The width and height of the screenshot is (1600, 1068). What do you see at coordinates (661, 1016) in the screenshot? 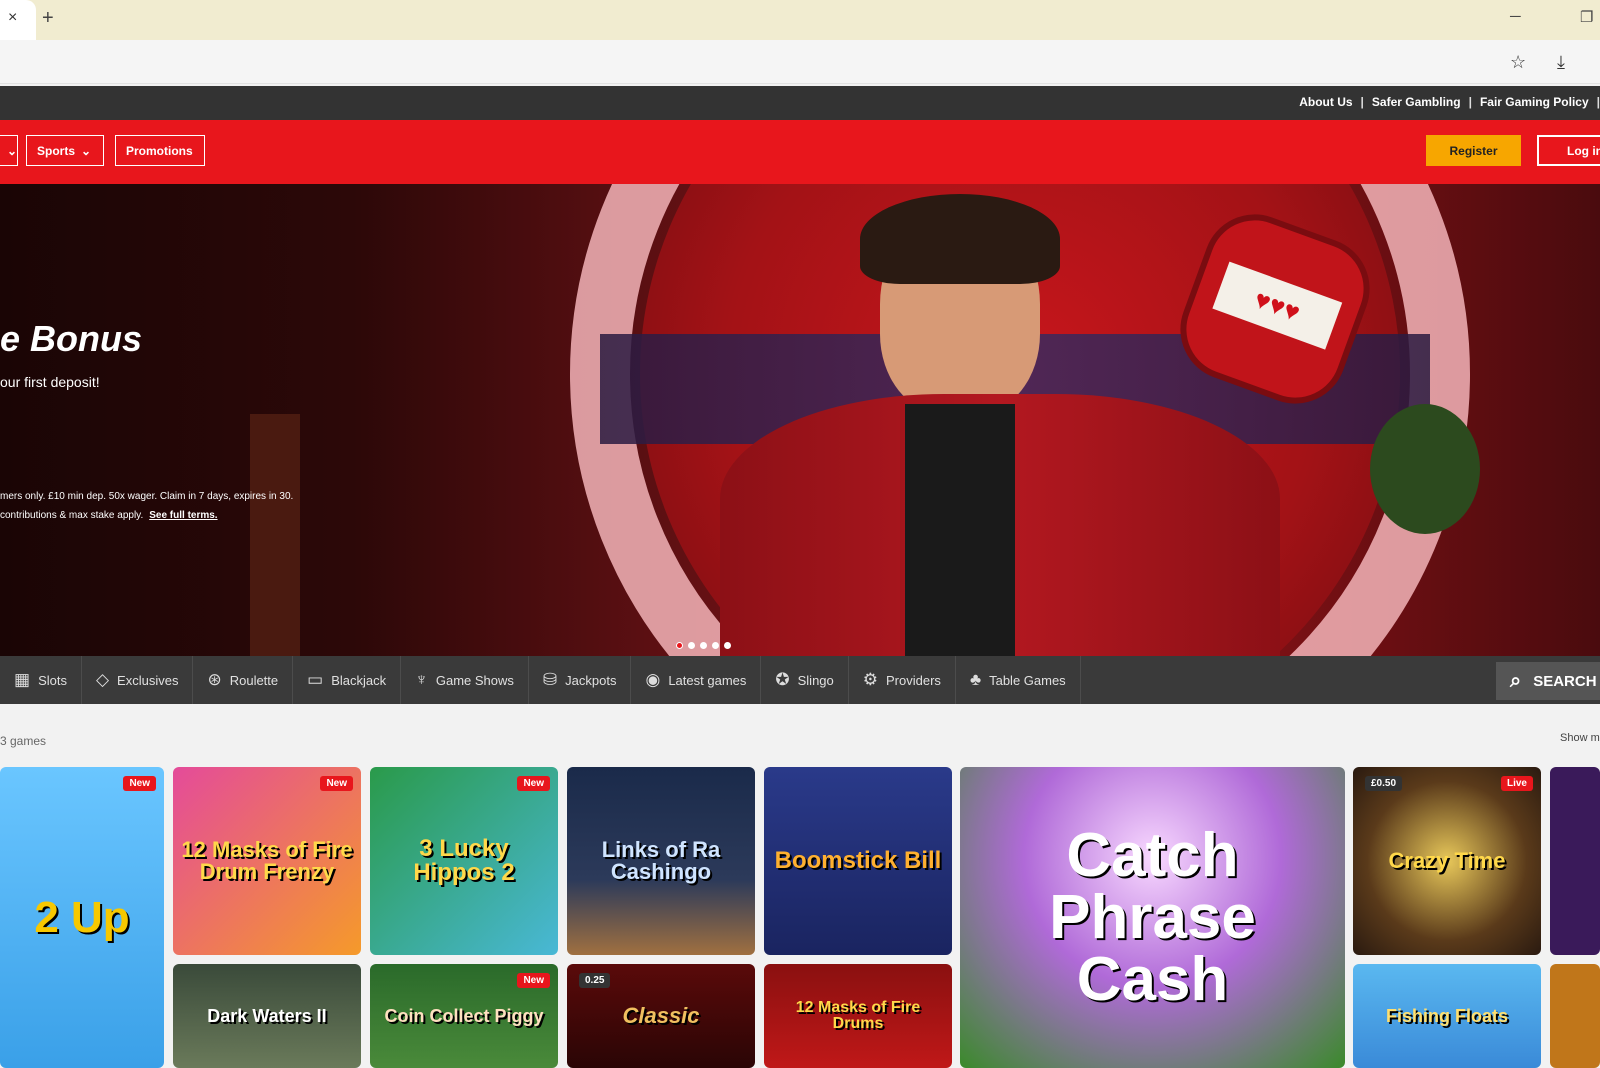
I see `game-tile: 0.25 Classic` at bounding box center [661, 1016].